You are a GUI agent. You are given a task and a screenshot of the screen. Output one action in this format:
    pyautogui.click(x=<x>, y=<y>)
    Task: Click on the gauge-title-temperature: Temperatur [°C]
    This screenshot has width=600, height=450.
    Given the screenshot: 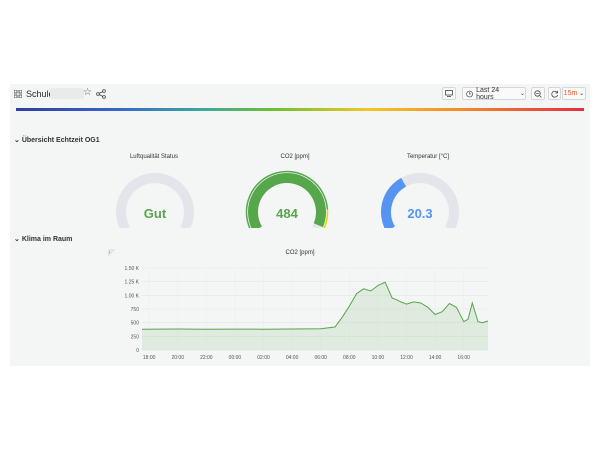 What is the action you would take?
    pyautogui.click(x=428, y=157)
    